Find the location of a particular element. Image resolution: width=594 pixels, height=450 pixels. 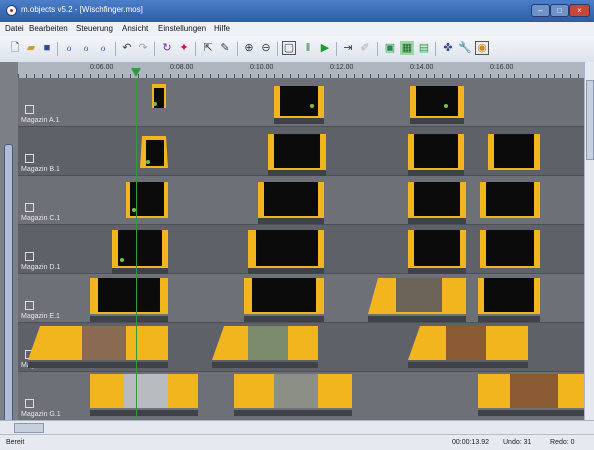

pointer-icon: ⇱ is located at coordinates (208, 48).